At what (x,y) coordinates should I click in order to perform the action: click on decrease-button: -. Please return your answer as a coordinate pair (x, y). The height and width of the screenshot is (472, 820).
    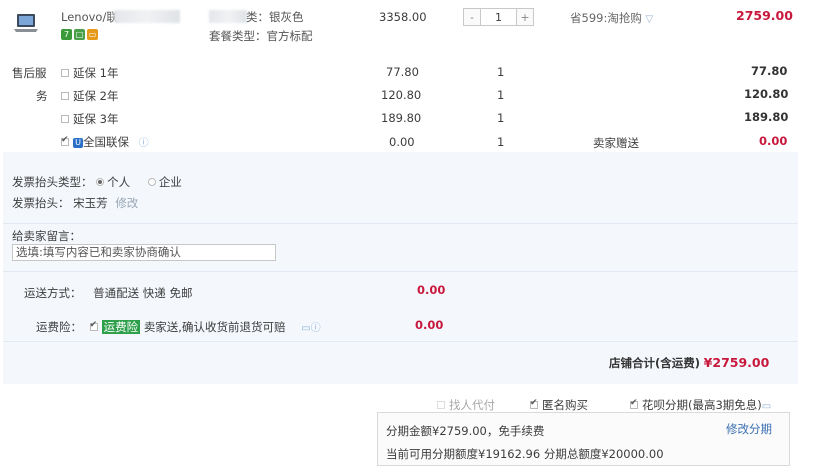
    Looking at the image, I should click on (472, 17).